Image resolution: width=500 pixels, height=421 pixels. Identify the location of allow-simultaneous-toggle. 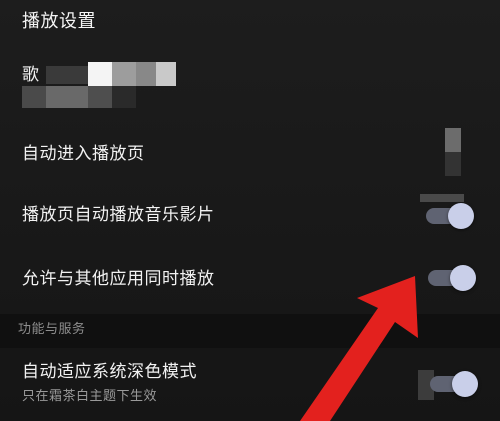
(452, 278).